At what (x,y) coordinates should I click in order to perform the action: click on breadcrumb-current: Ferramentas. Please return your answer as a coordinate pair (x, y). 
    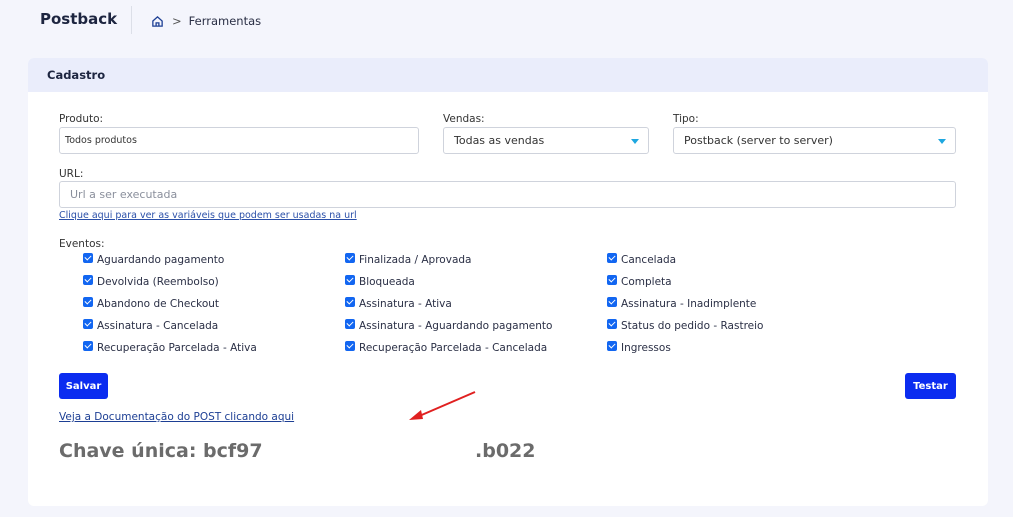
    Looking at the image, I should click on (225, 21).